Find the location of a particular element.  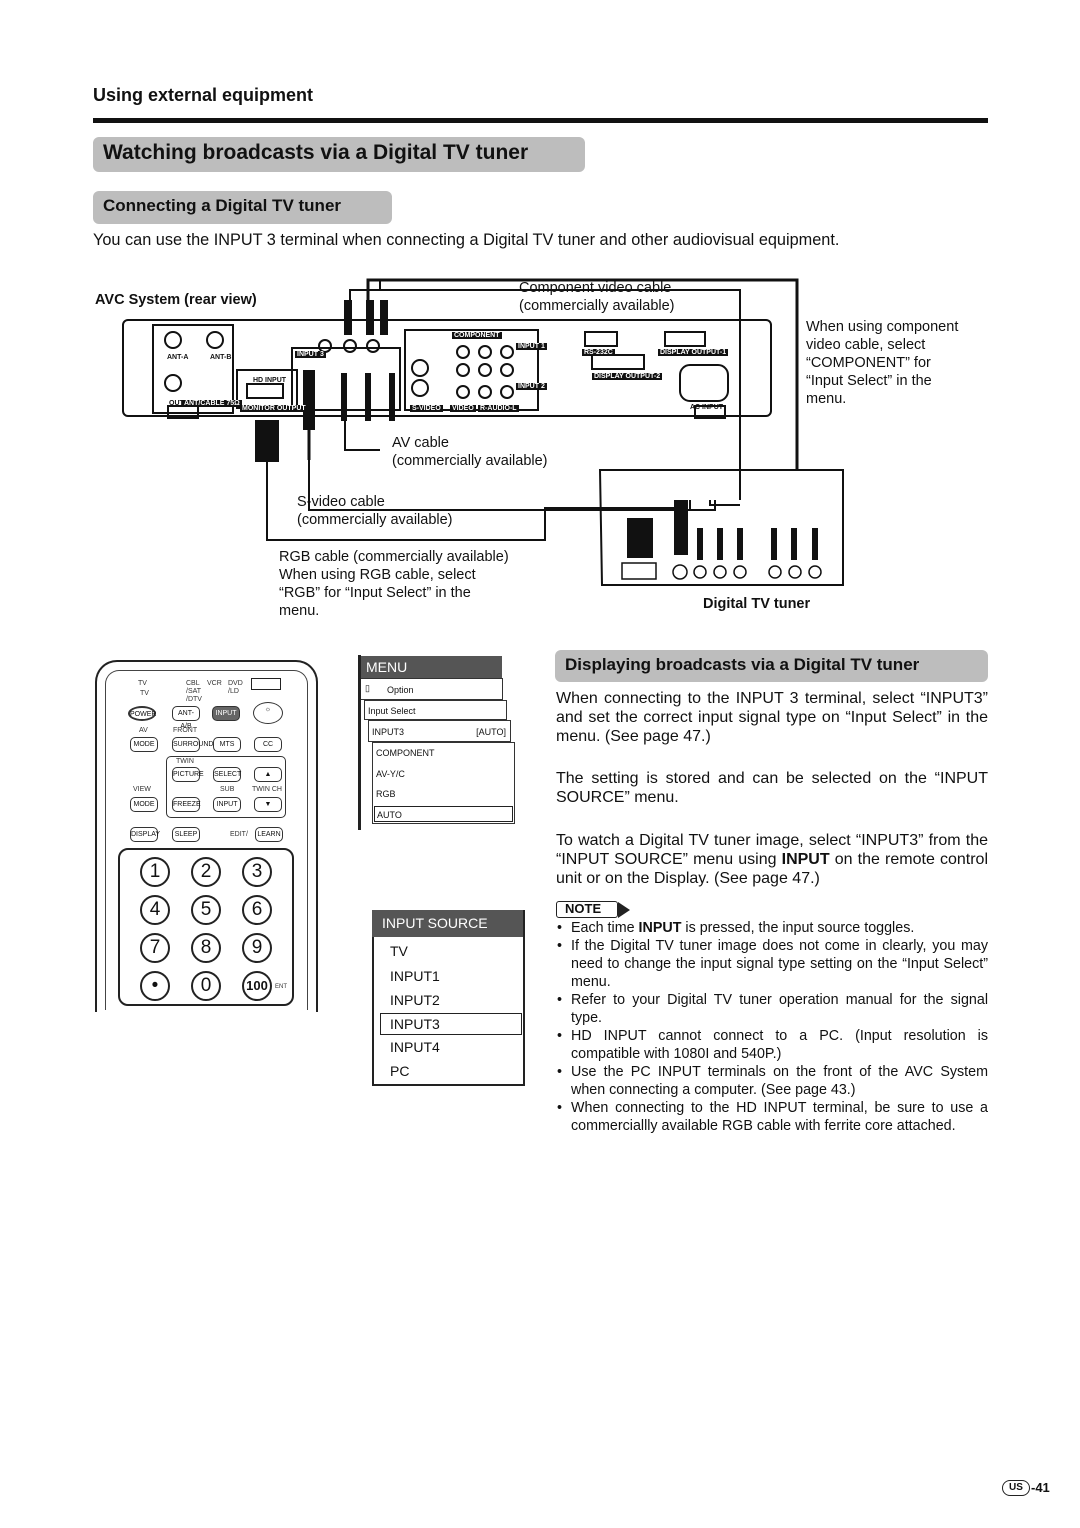

ant-cable-label: ANT/CABLE 75Ω is located at coordinates (212, 403).